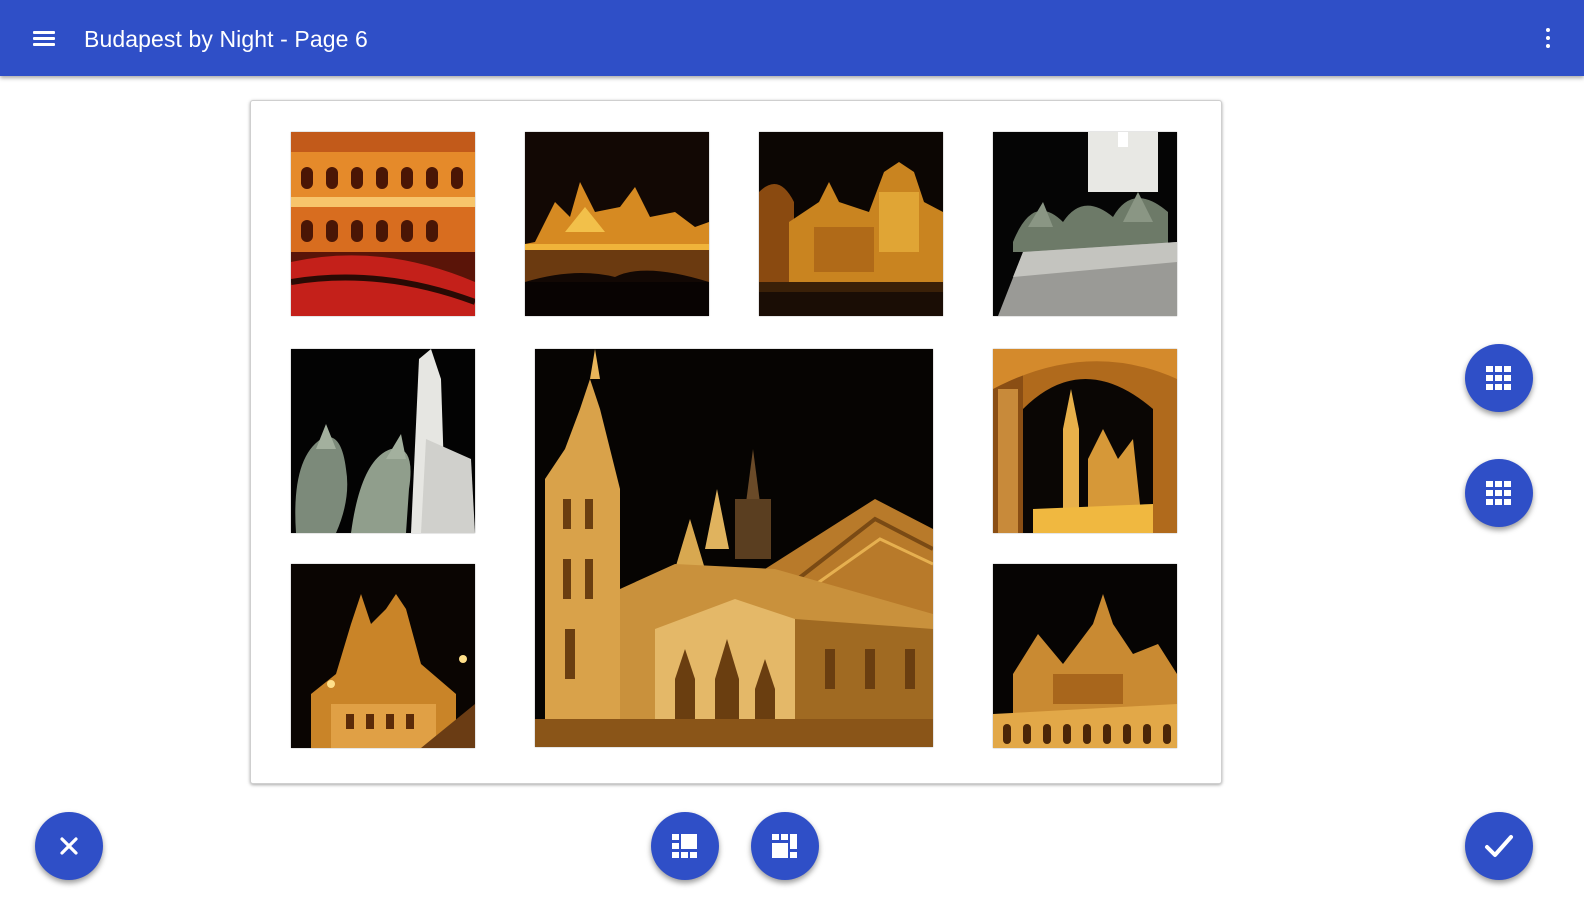 This screenshot has height=900, width=1584. I want to click on check-icon, so click(1499, 846).